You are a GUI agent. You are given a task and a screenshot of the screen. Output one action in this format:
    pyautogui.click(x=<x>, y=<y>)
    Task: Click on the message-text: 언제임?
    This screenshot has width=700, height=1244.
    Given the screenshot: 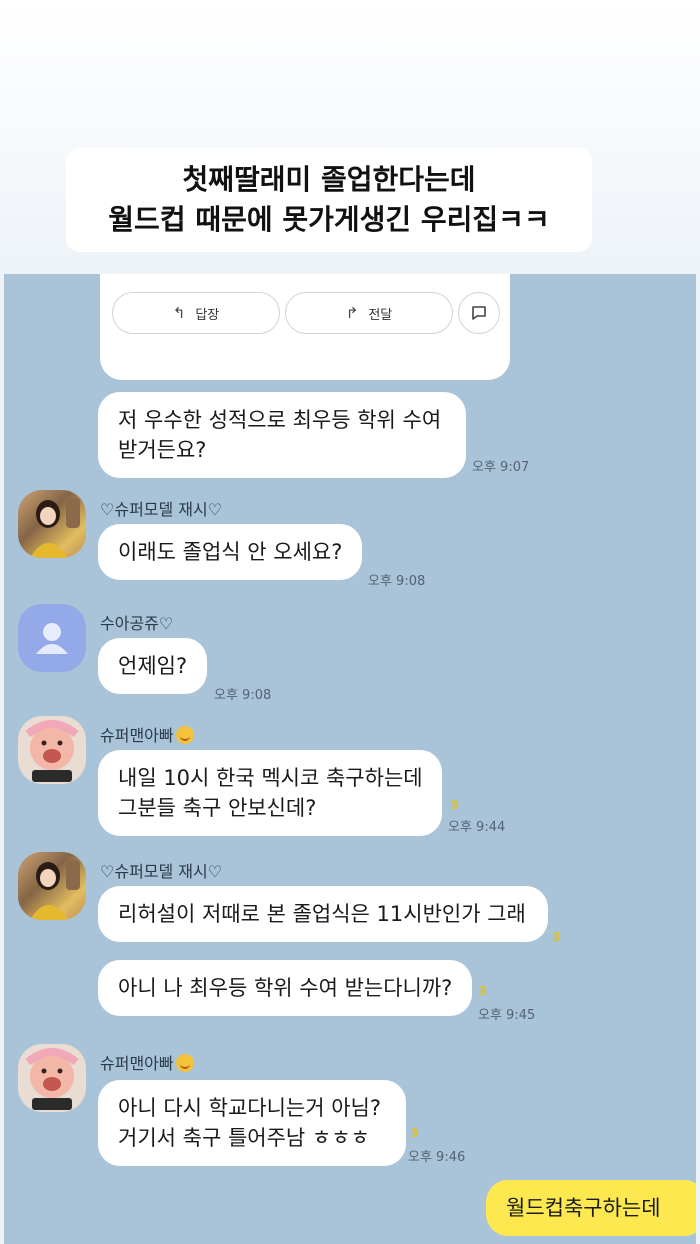 What is the action you would take?
    pyautogui.click(x=153, y=666)
    